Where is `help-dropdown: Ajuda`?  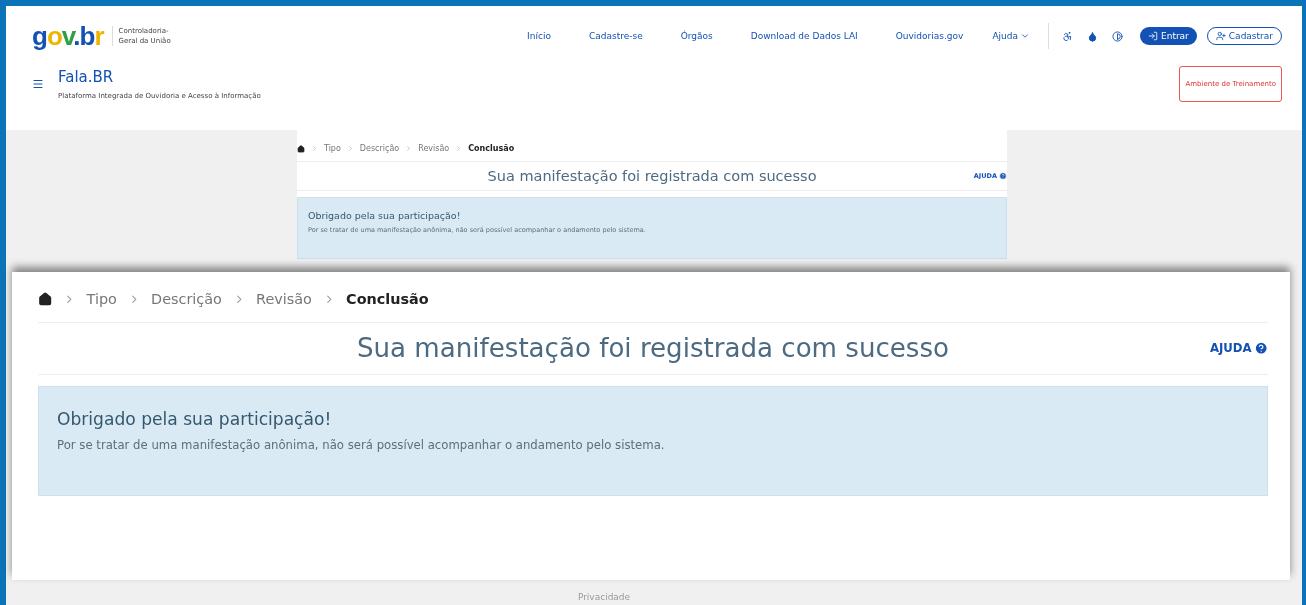 help-dropdown: Ajuda is located at coordinates (1011, 36).